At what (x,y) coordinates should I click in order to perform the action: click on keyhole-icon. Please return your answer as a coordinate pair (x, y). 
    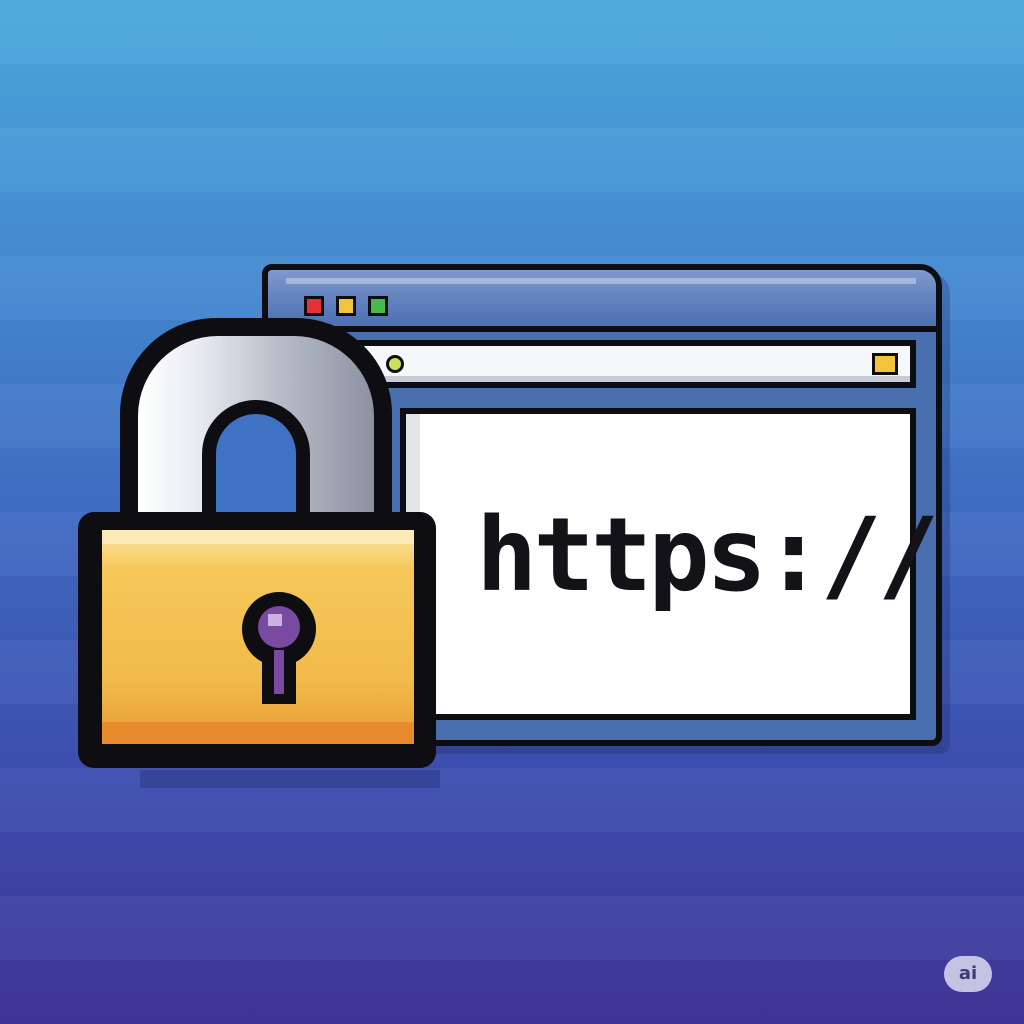
    Looking at the image, I should click on (279, 648).